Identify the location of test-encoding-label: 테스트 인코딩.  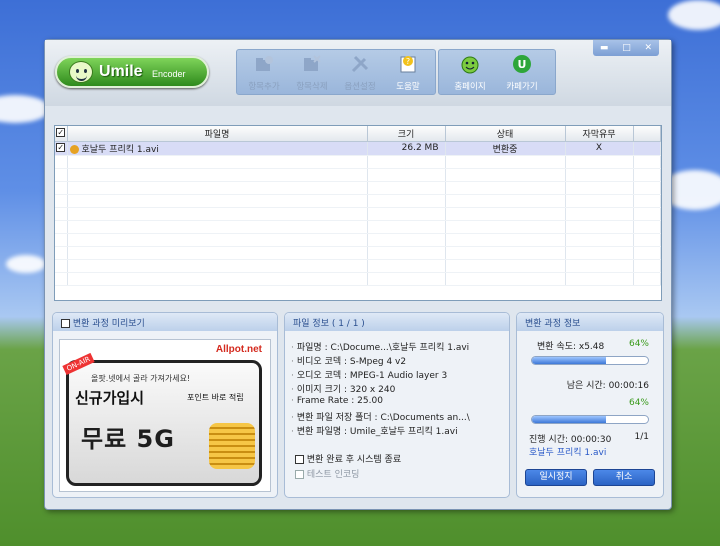
(333, 475).